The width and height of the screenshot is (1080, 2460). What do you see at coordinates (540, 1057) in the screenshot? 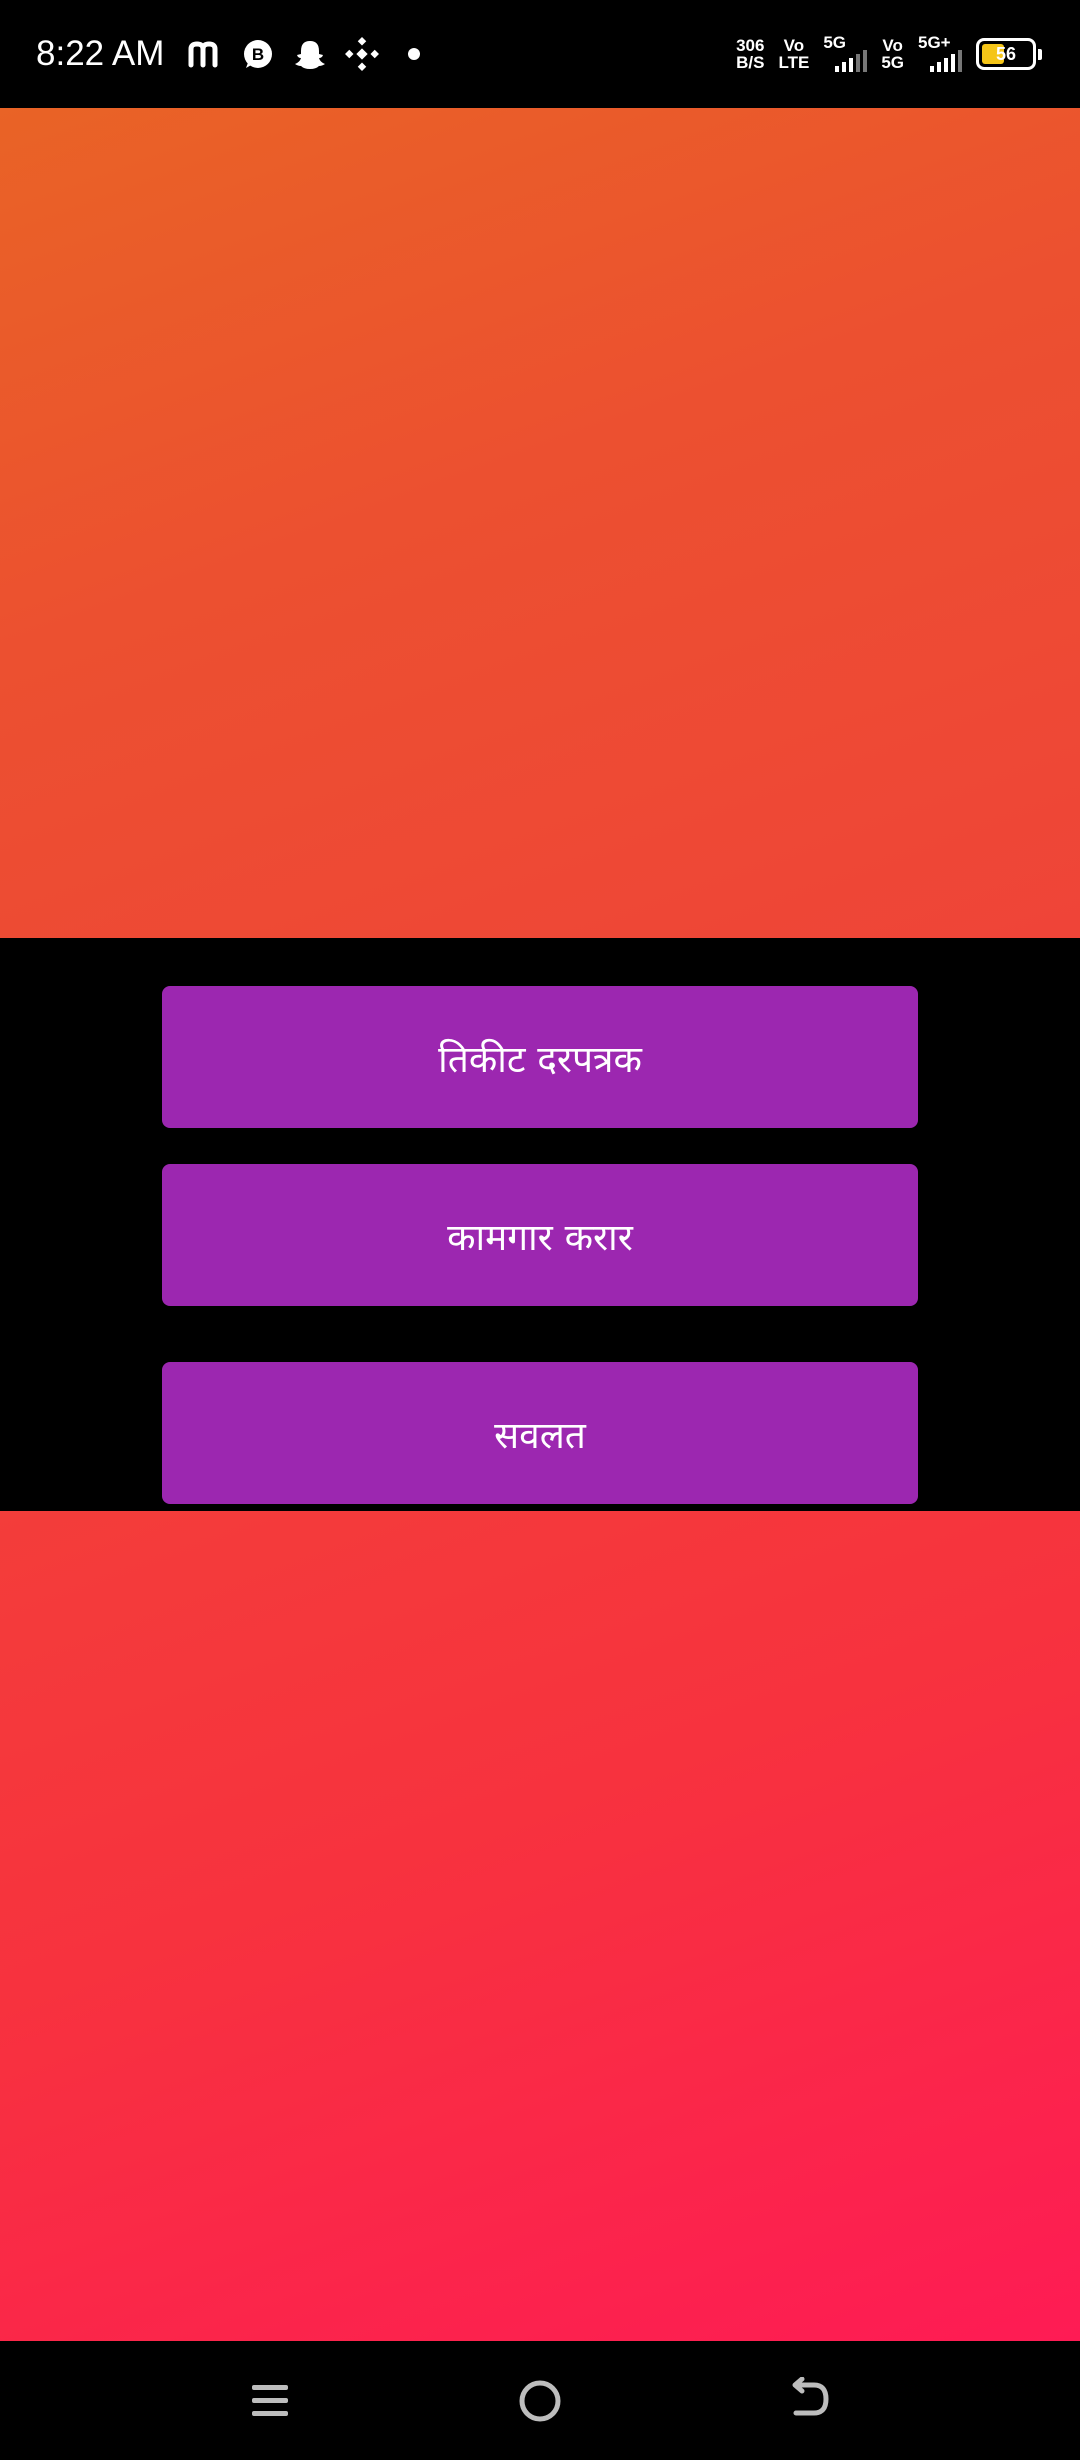
I see `ticket-rates-button: तिकीट दरपत्रक` at bounding box center [540, 1057].